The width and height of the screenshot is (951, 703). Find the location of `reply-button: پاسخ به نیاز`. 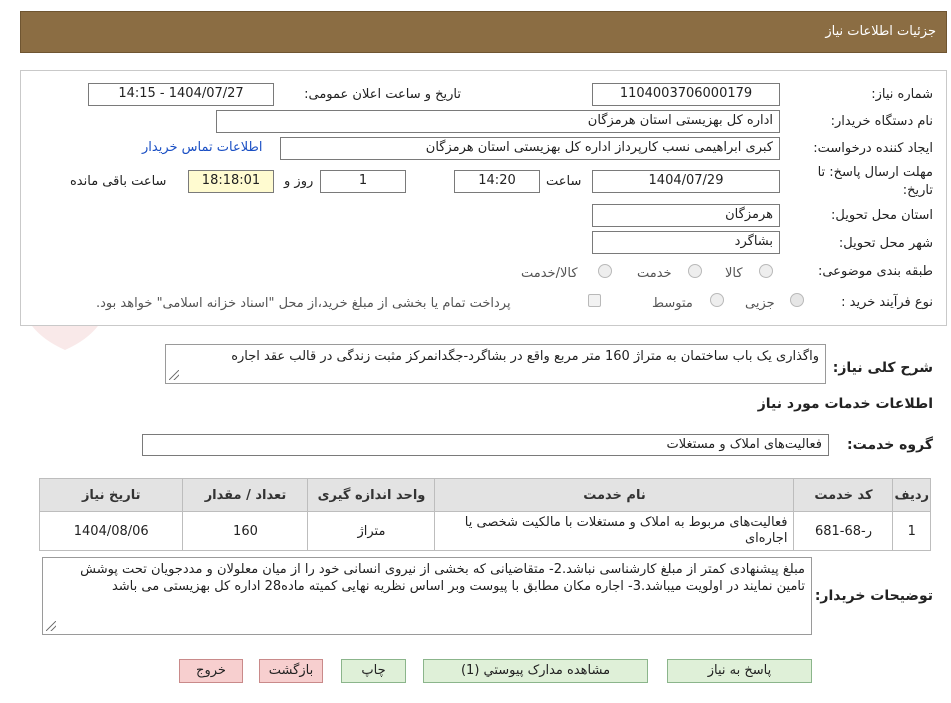

reply-button: پاسخ به نیاز is located at coordinates (739, 671).